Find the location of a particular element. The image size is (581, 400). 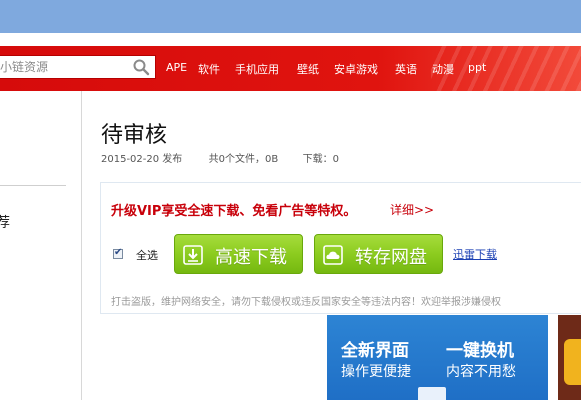

vip-details-link: 详细>> is located at coordinates (412, 209).